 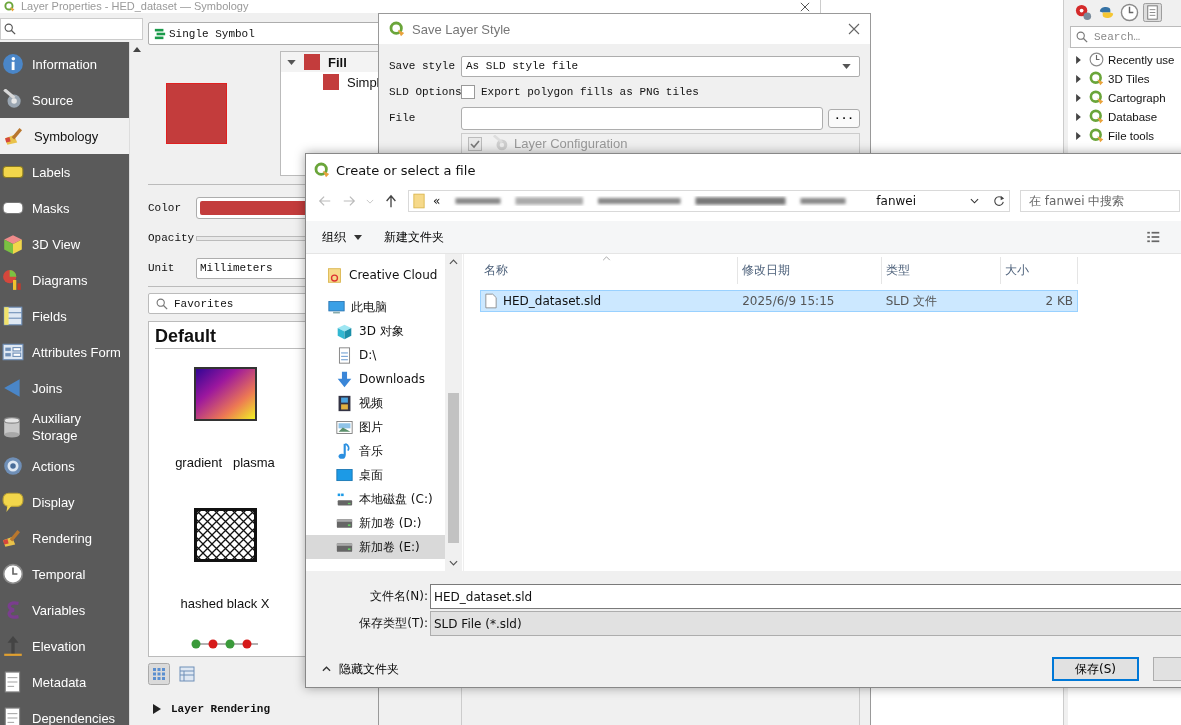 I want to click on field-label: Unit, so click(x=162, y=268).